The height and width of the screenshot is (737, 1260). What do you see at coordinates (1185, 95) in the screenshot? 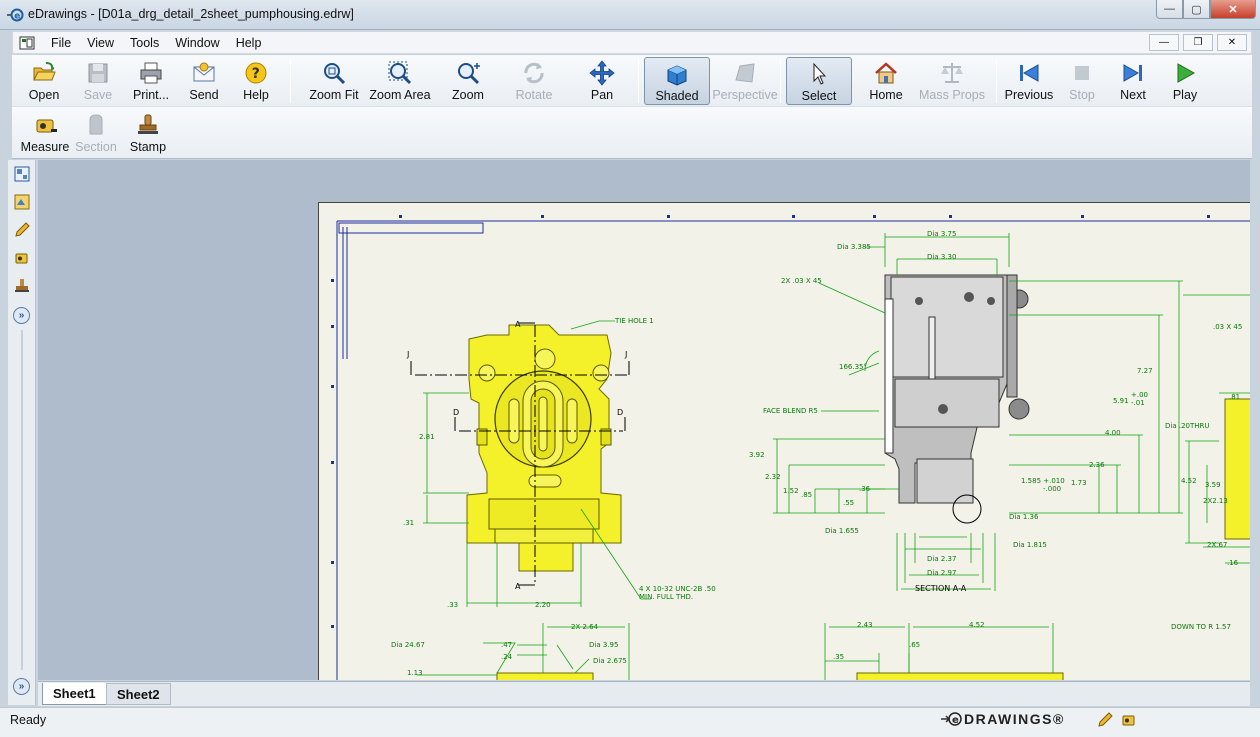
I see `play-label: Play` at bounding box center [1185, 95].